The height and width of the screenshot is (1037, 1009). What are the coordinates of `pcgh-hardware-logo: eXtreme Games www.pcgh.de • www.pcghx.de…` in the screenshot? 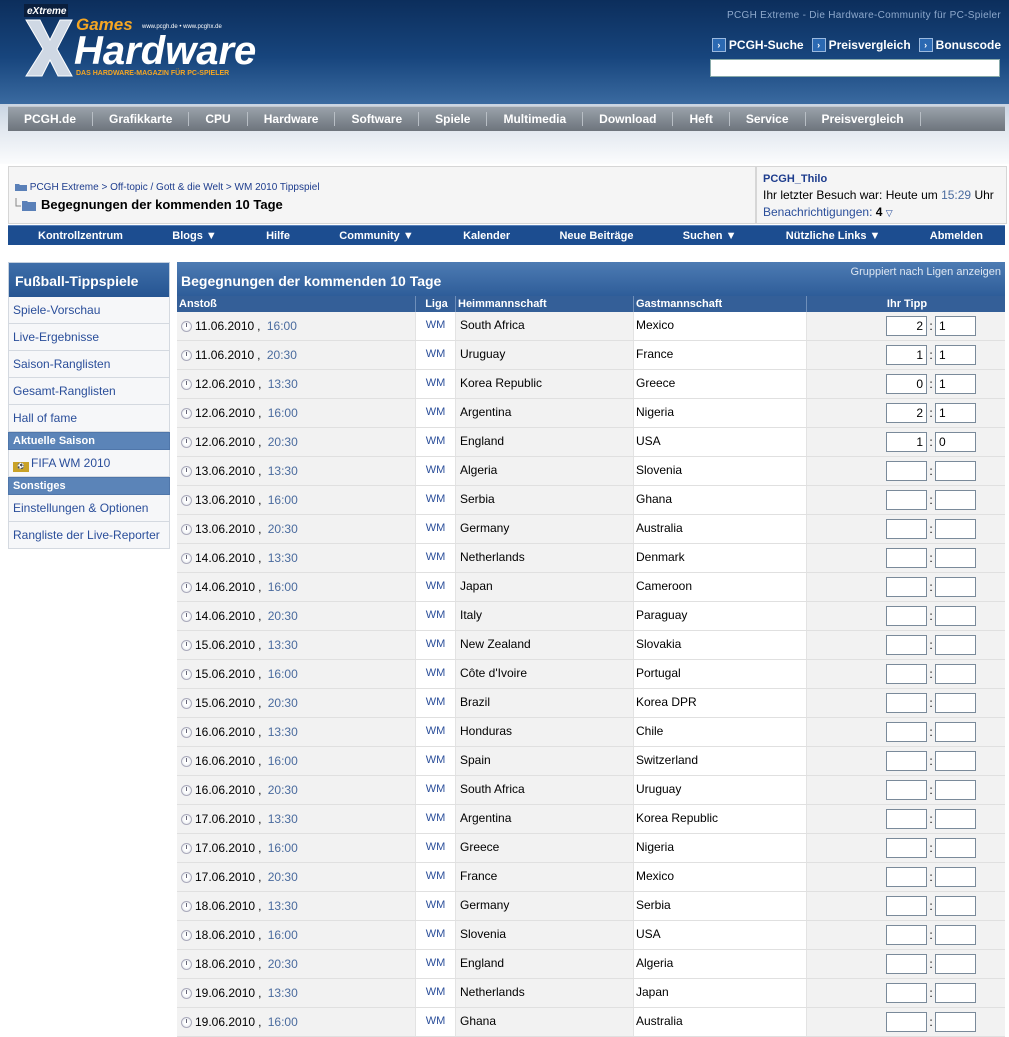 It's located at (149, 42).